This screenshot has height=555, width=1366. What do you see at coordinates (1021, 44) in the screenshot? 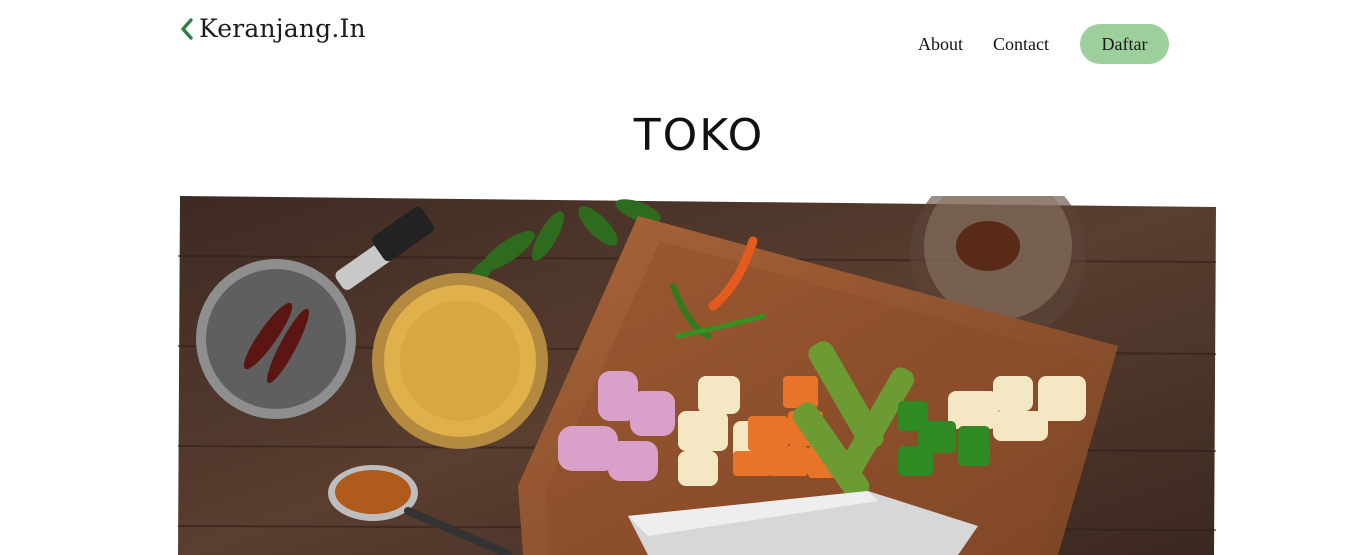
I see `nav-contact-link: Contact` at bounding box center [1021, 44].